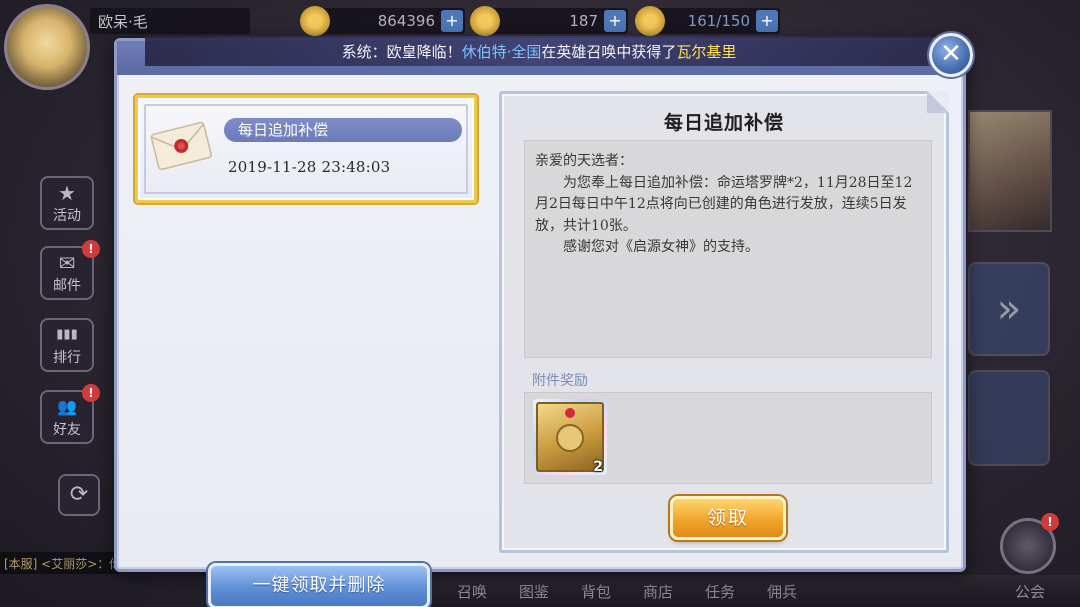  What do you see at coordinates (306, 149) in the screenshot?
I see `mail-list-item: 每日追加补偿 2019-11-28 23:48:03` at bounding box center [306, 149].